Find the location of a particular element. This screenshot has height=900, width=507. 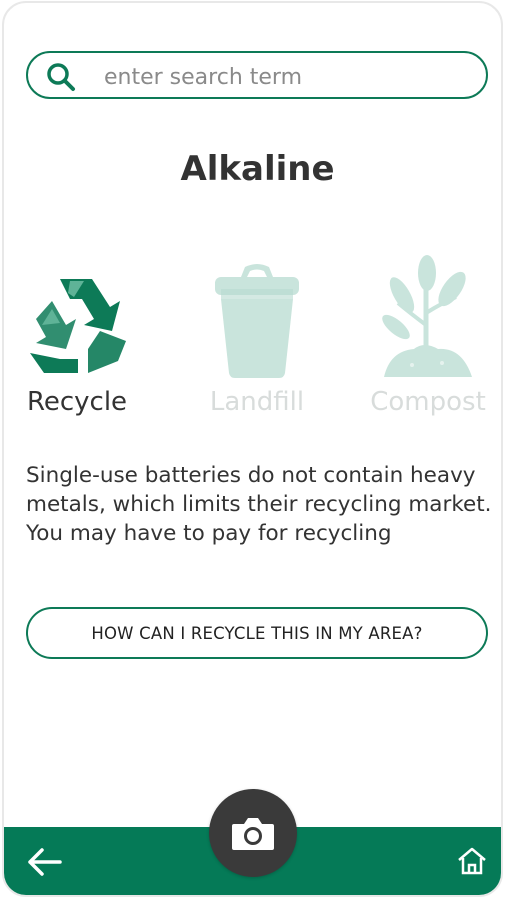

category-landfill: Landfill is located at coordinates (257, 339).